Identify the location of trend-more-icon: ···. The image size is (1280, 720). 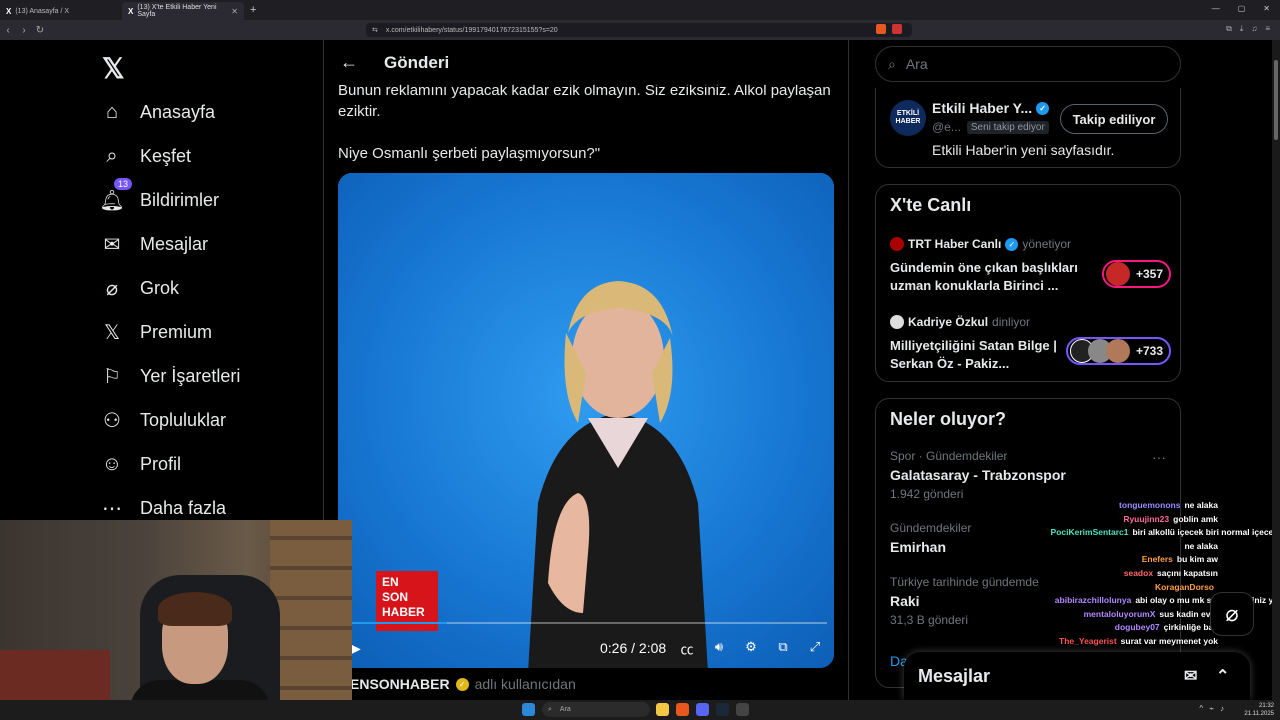
(1159, 457).